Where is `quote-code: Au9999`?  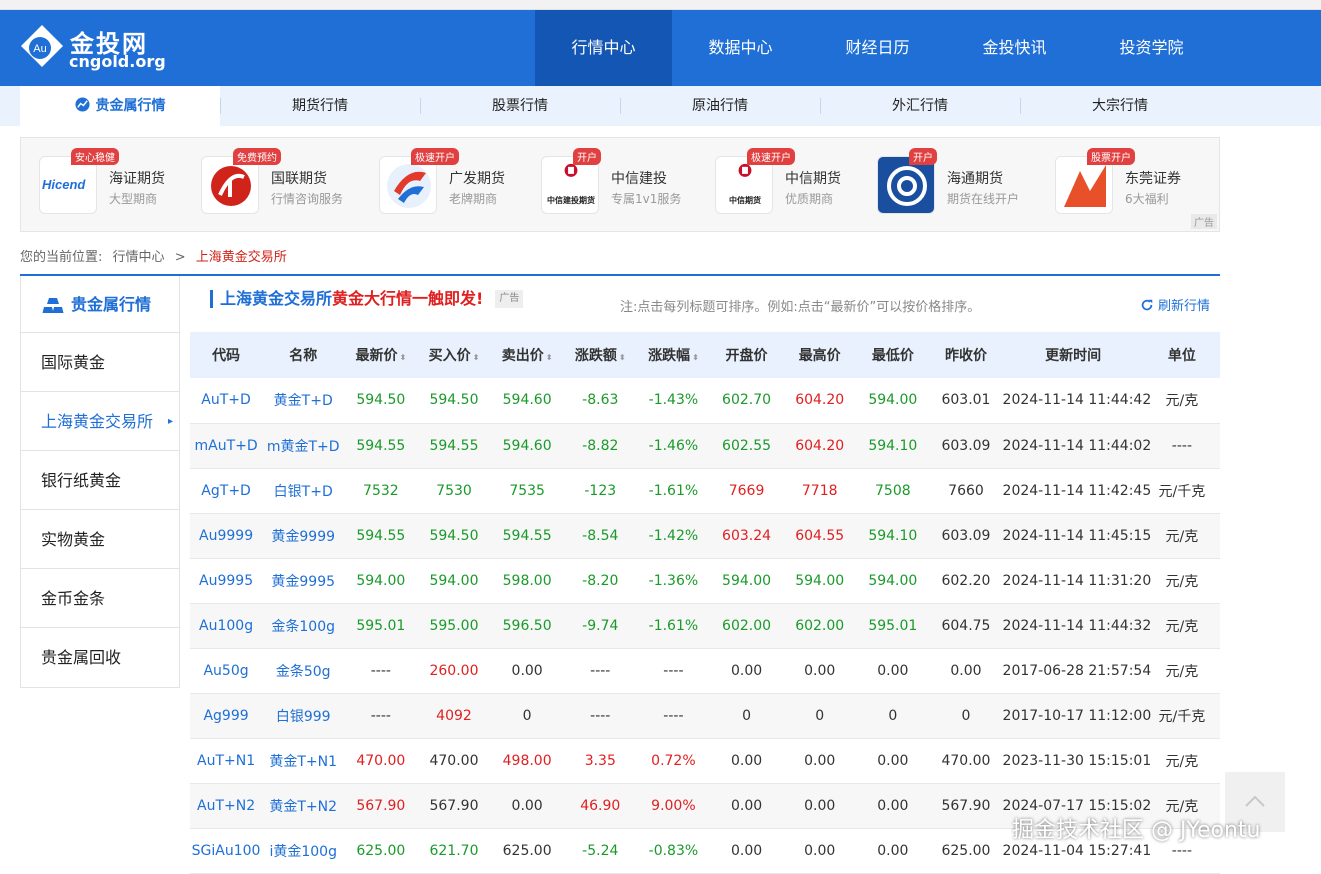 quote-code: Au9999 is located at coordinates (226, 536).